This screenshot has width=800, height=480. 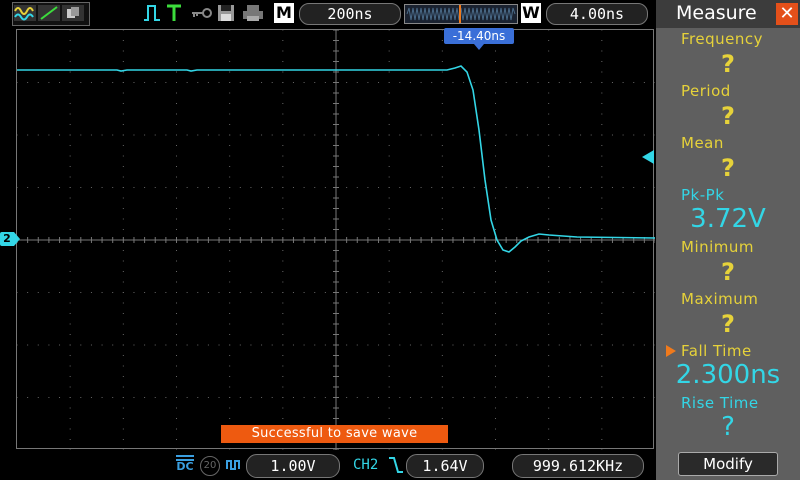 What do you see at coordinates (728, 324) in the screenshot?
I see `measure-value-maximum: ?` at bounding box center [728, 324].